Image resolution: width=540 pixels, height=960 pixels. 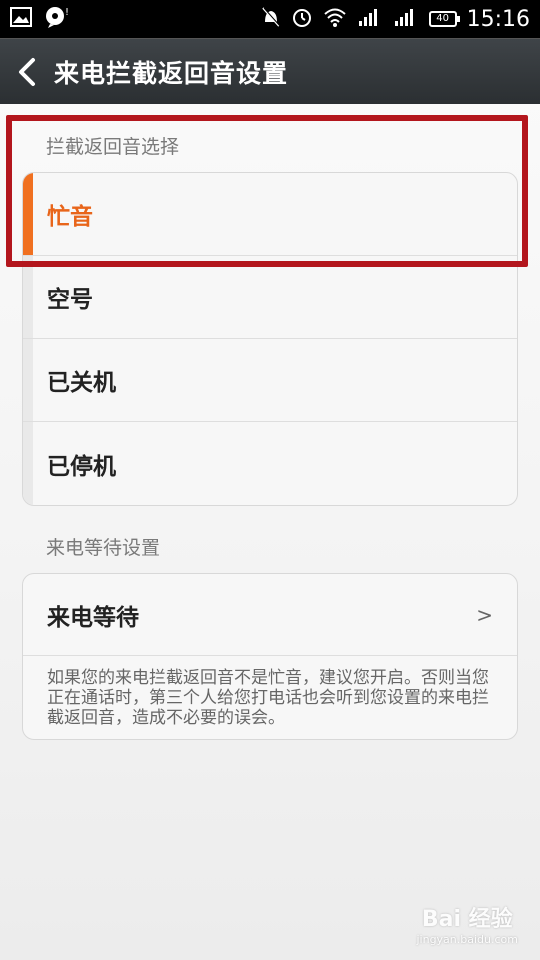 I want to click on battery-icon: 40, so click(x=444, y=19).